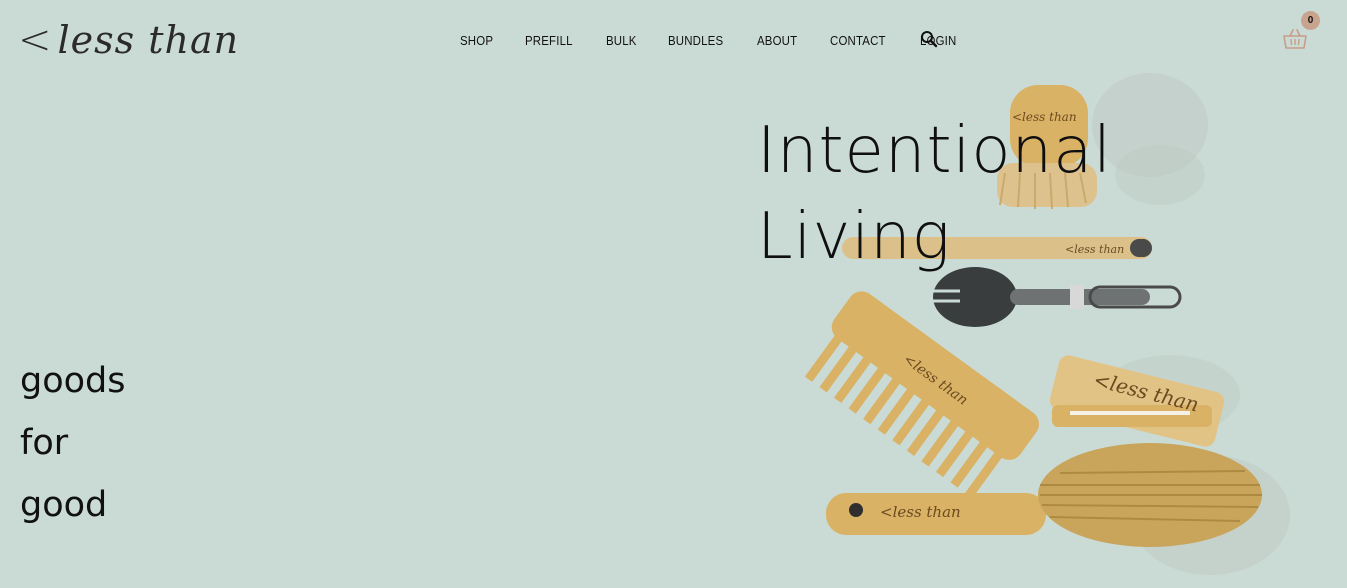 The height and width of the screenshot is (588, 1347). I want to click on comb: <less than, so click(922, 395).